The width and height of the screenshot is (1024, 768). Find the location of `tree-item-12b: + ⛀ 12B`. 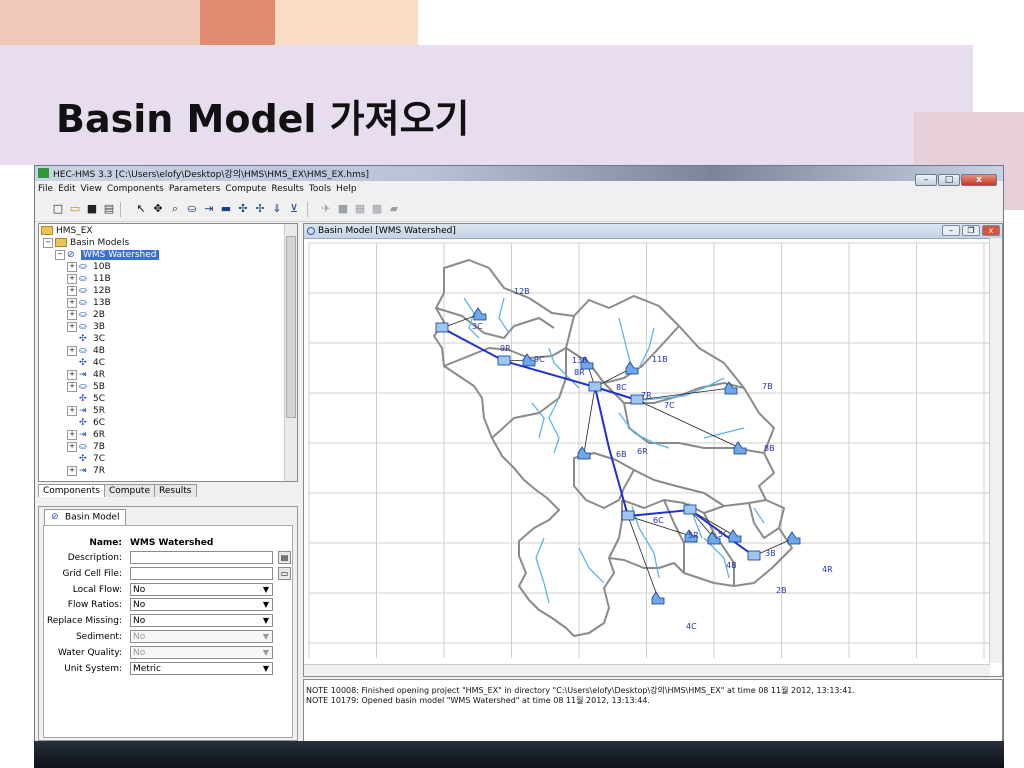

tree-item-12b: + ⛀ 12B is located at coordinates (89, 291).